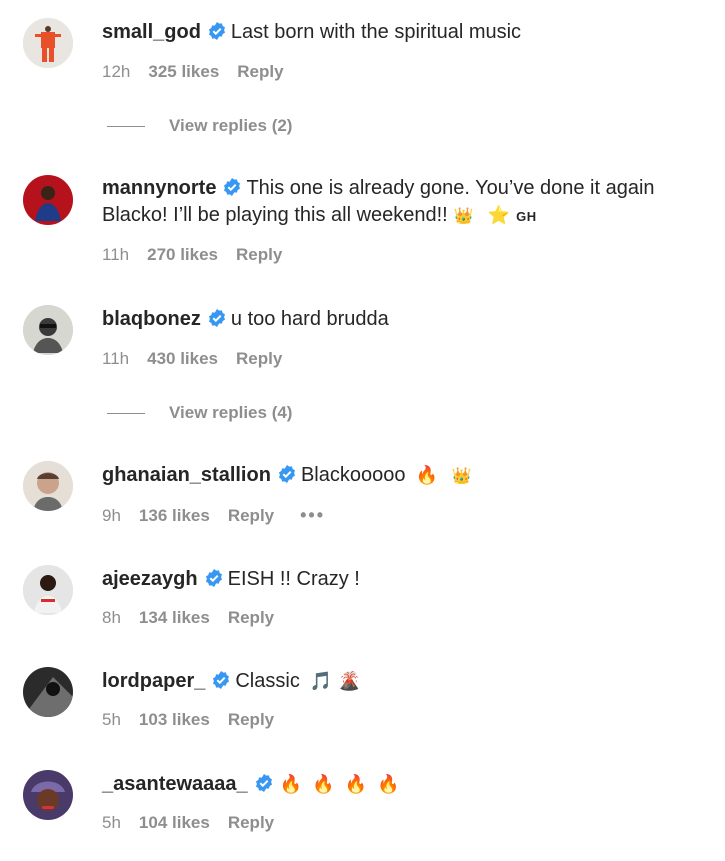 The image size is (725, 861). I want to click on comment-meta: 12h 325 likes Reply, so click(202, 72).